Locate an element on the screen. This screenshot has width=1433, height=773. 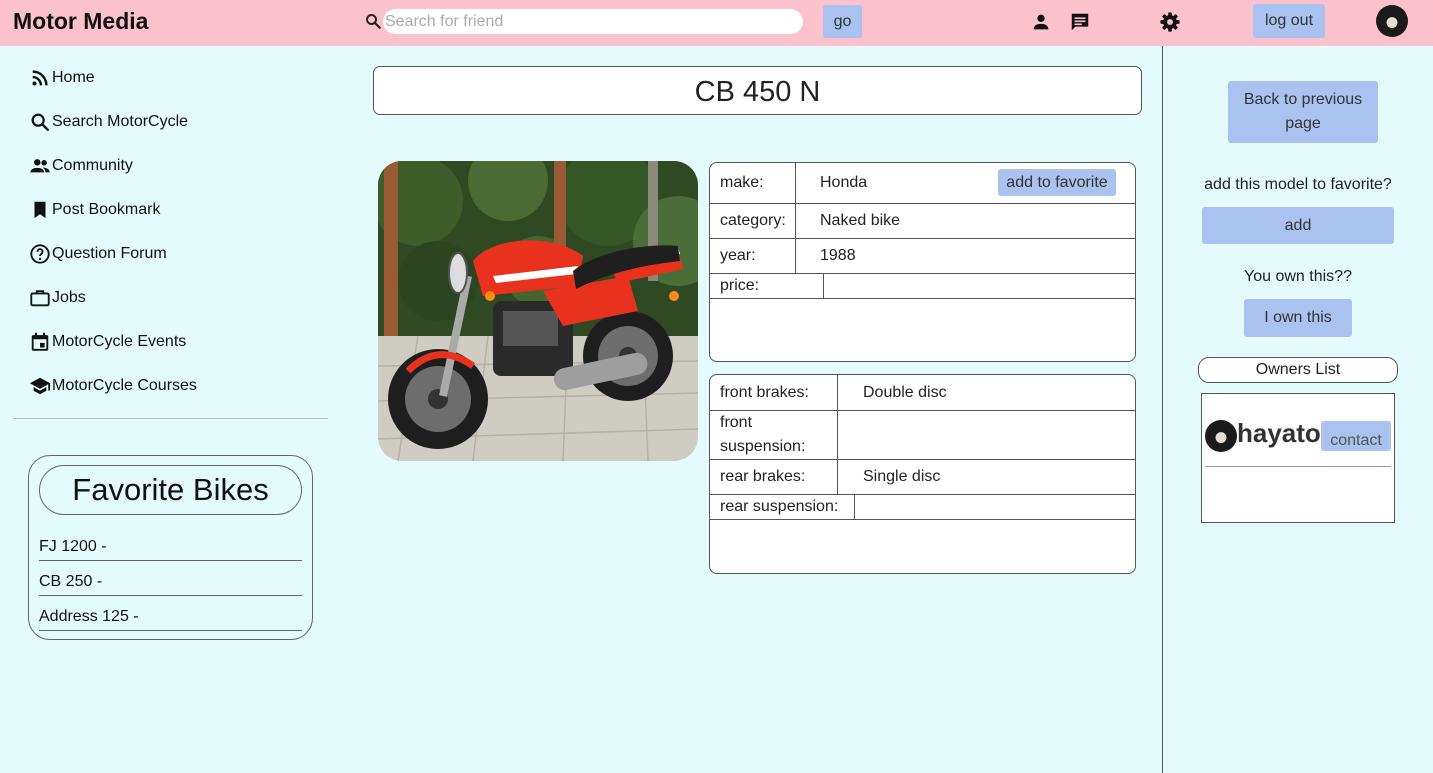
spec-row-rear-brakes: rear brakes: Single disc is located at coordinates (922, 477).